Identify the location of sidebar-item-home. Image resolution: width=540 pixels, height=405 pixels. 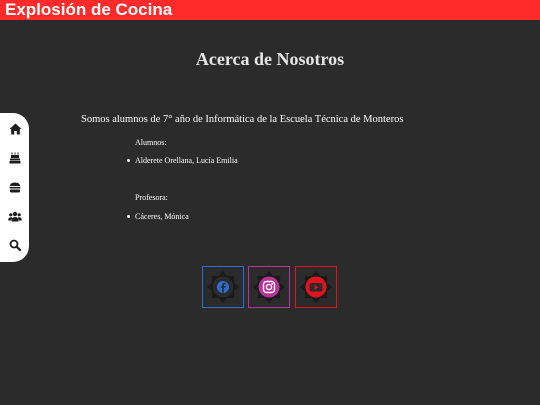
(15, 129).